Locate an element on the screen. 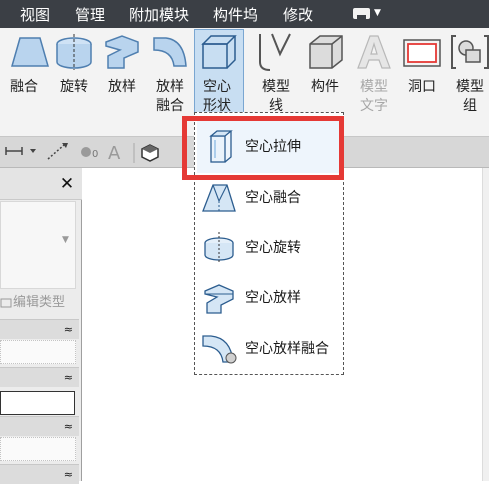 This screenshot has width=489, height=484. dropdown-item-void-blend: 空心融合 is located at coordinates (269, 198).